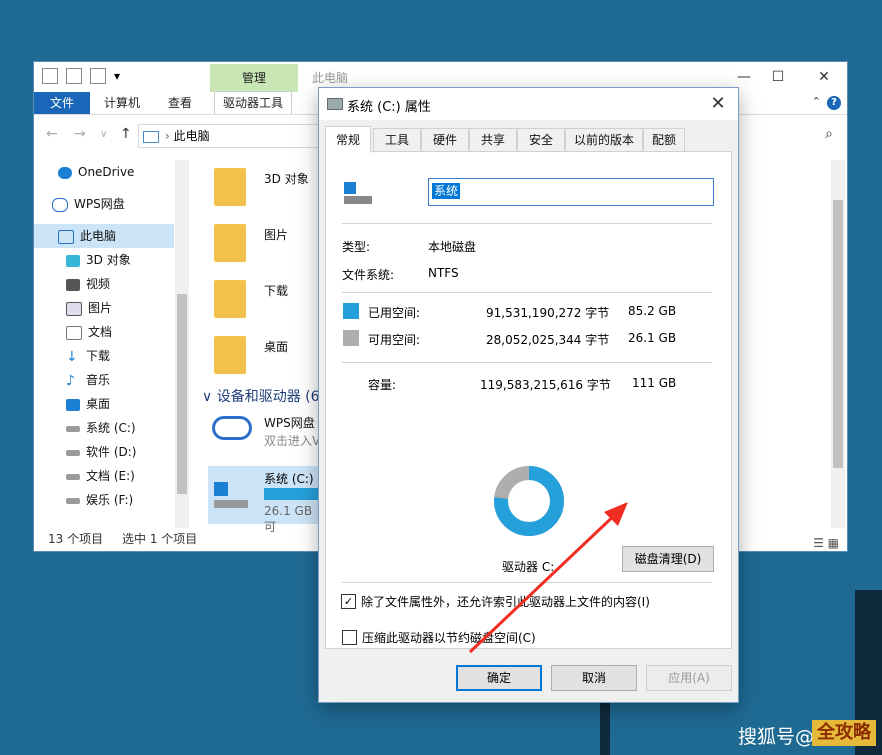  I want to click on cloud-icon, so click(65, 172).